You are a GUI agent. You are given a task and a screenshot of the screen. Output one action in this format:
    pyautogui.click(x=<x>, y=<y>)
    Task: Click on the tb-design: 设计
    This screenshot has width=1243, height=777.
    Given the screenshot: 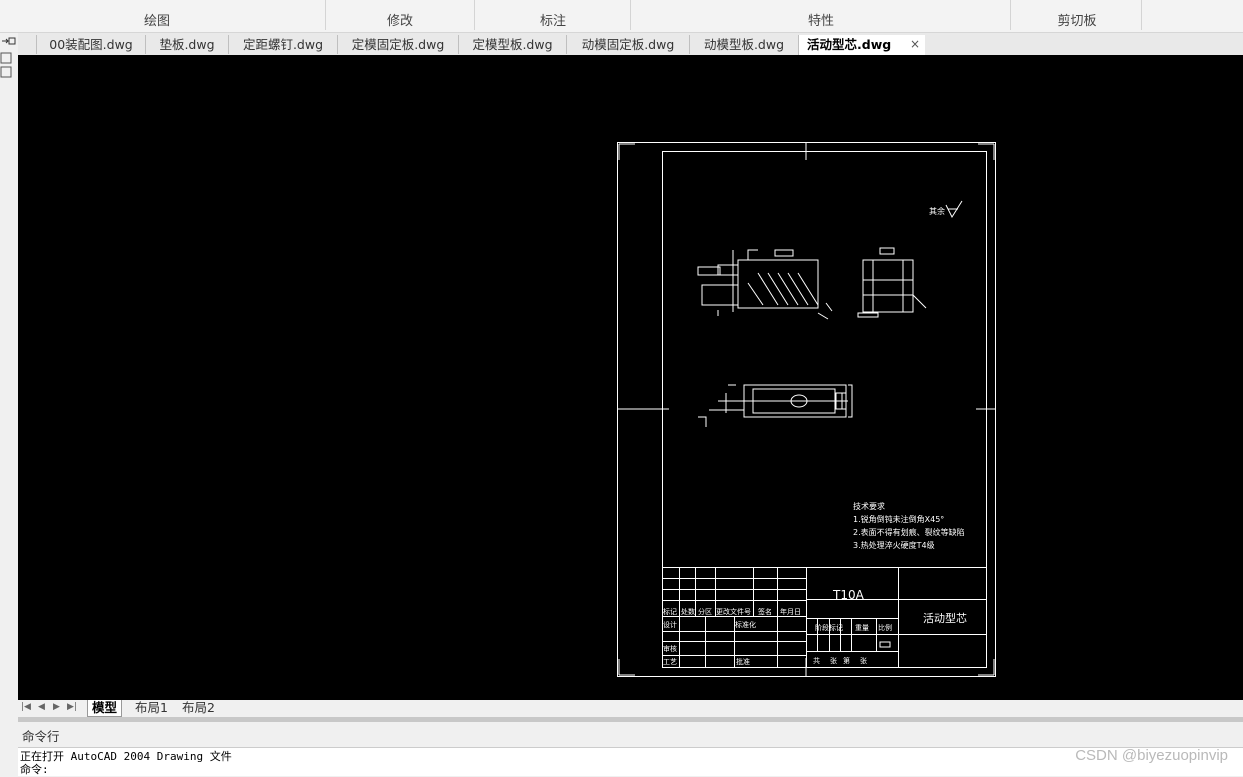 What is the action you would take?
    pyautogui.click(x=670, y=624)
    